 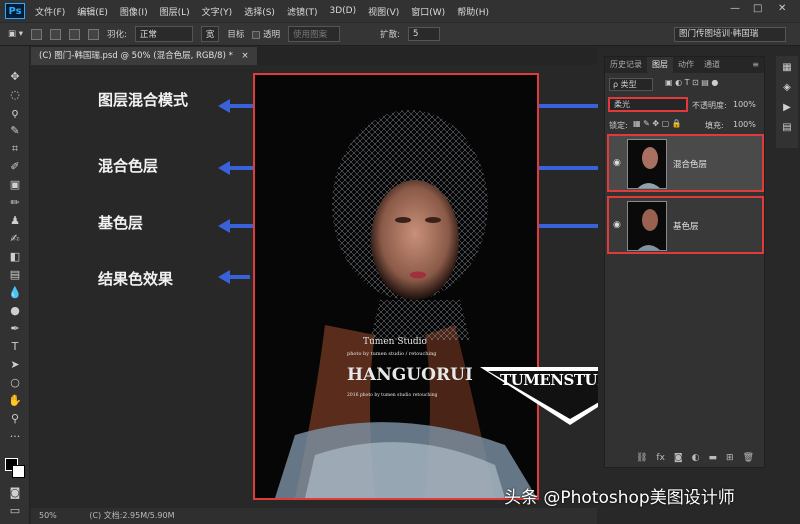 I want to click on menu-edit: 编辑(E), so click(x=92, y=11).